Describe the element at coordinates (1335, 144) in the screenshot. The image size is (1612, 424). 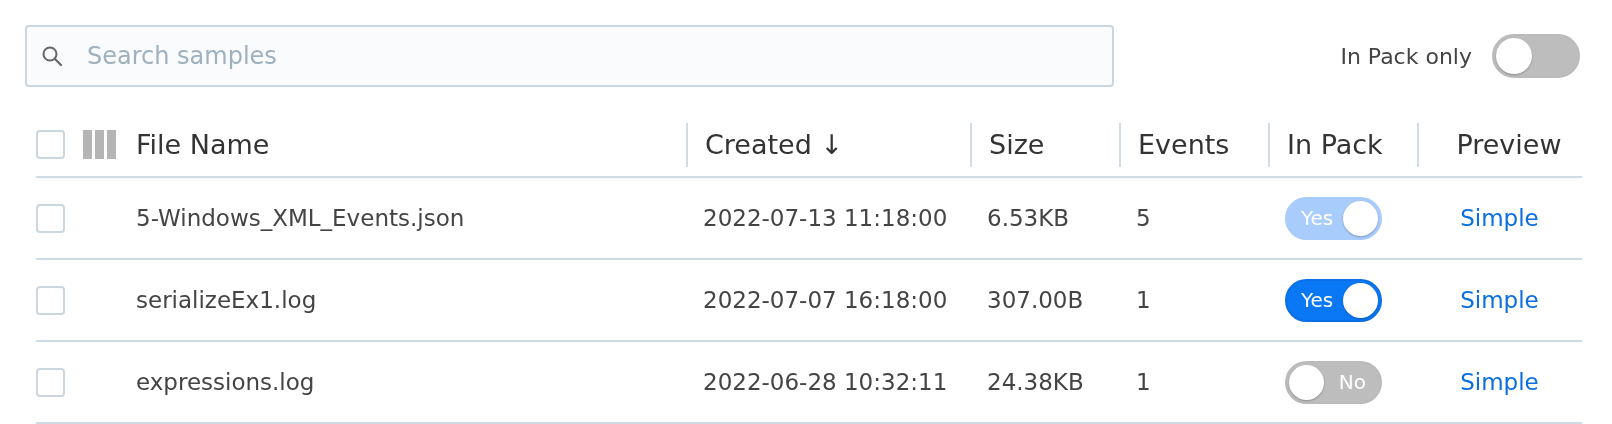
I see `column-header: In Pack` at that location.